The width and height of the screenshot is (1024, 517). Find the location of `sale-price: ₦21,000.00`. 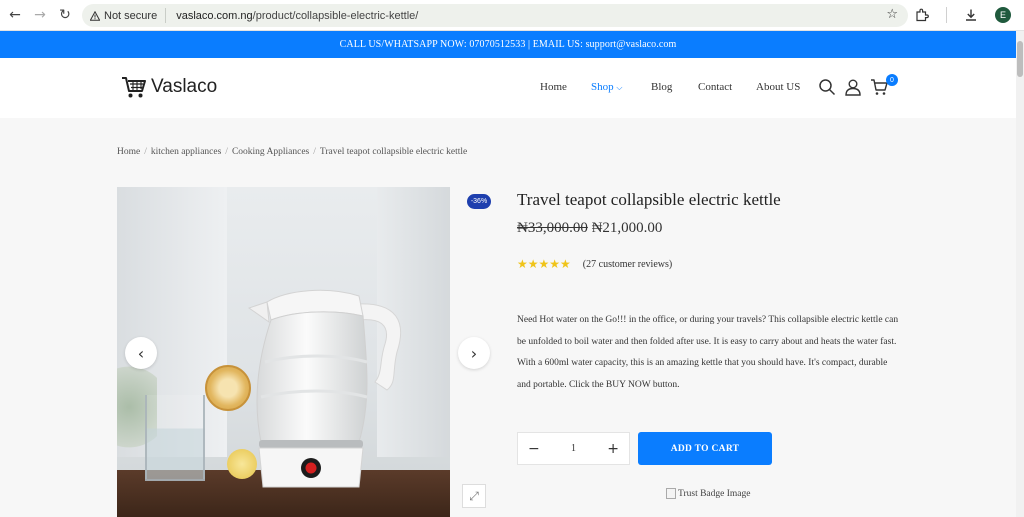

sale-price: ₦21,000.00 is located at coordinates (627, 228).